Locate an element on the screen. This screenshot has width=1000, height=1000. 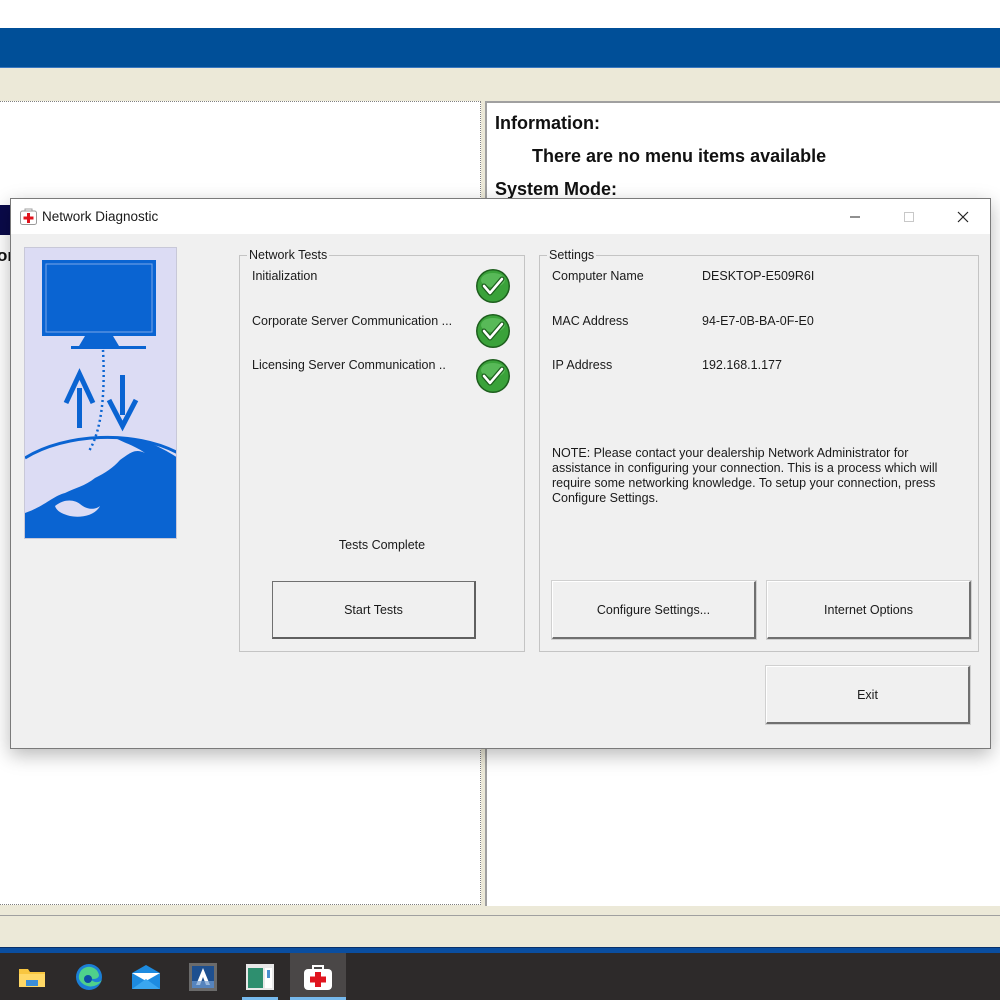
mac-address-value: 94-E7-0B-BA-0F-E0 is located at coordinates (758, 321).